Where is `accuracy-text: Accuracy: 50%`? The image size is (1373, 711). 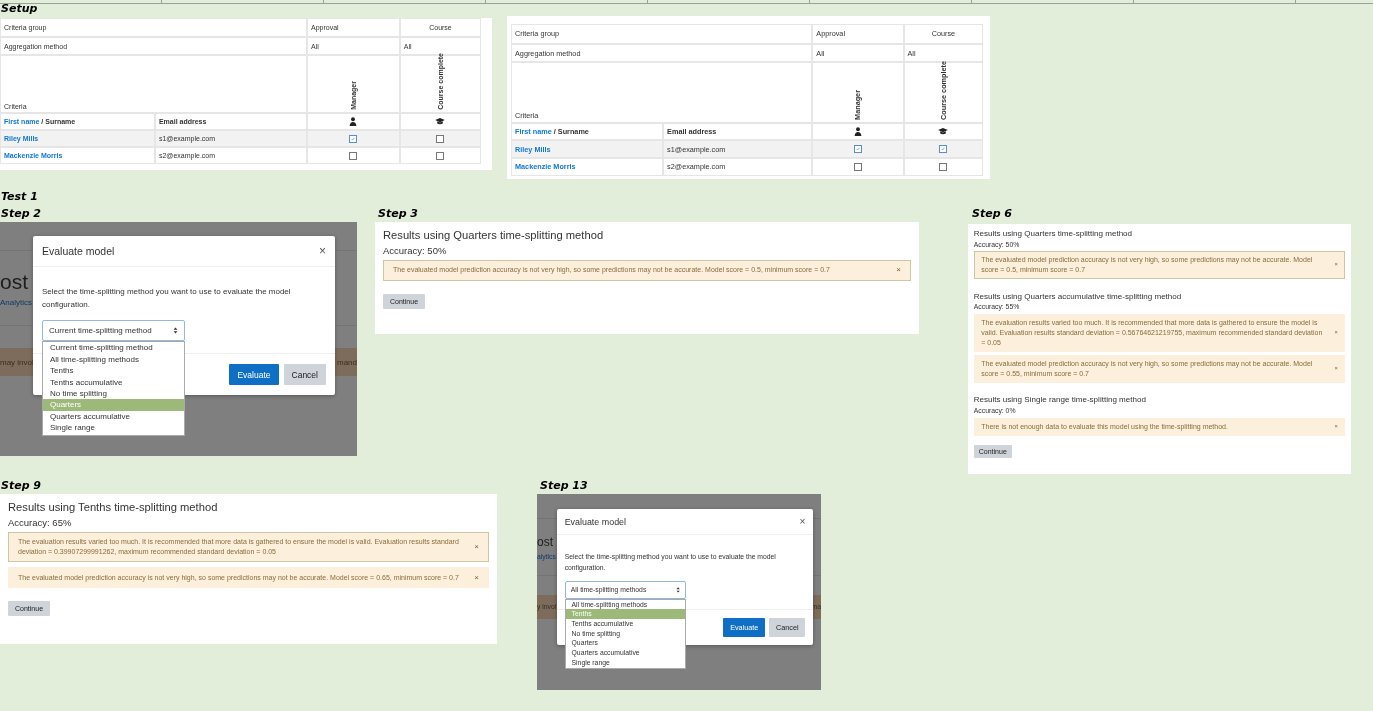 accuracy-text: Accuracy: 50% is located at coordinates (415, 251).